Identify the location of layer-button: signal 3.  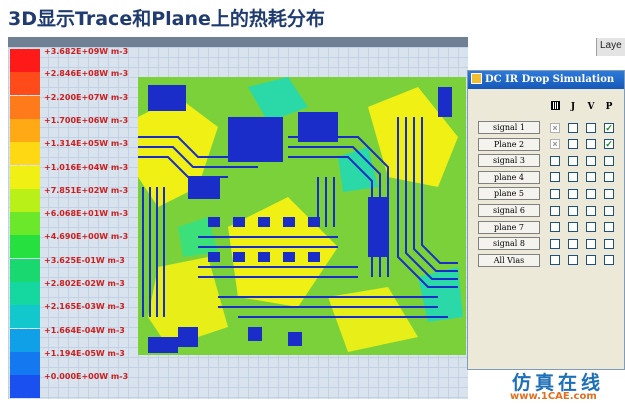
(509, 161).